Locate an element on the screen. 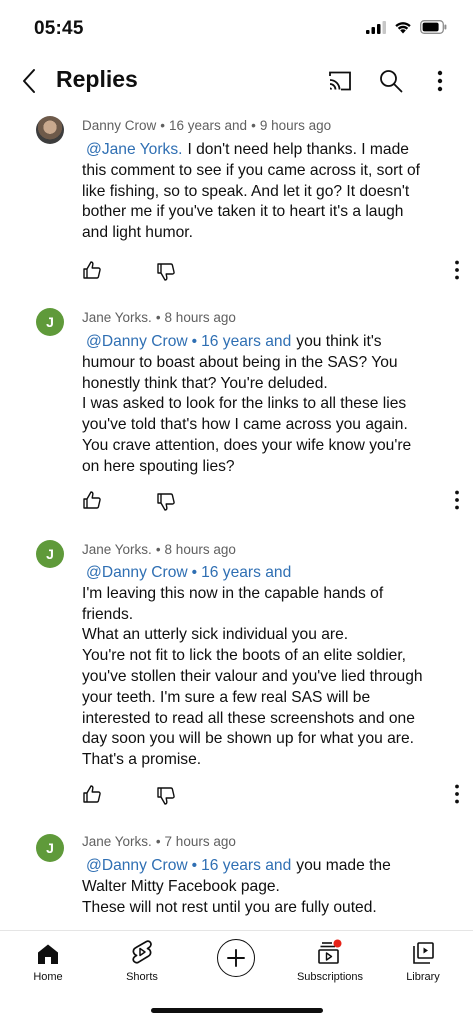  cellular-signal-icon is located at coordinates (376, 27).